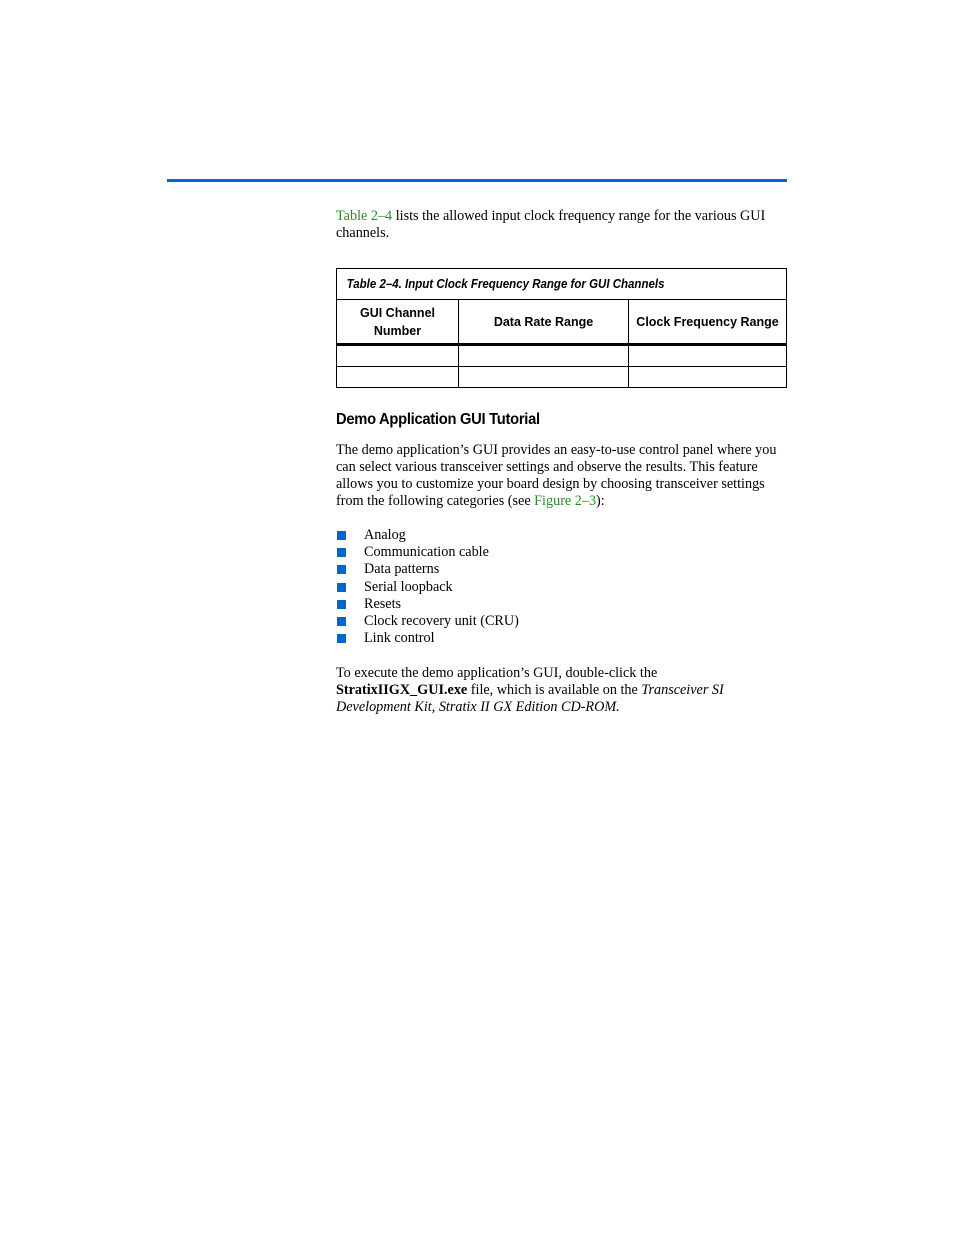 The width and height of the screenshot is (954, 1235). What do you see at coordinates (364, 216) in the screenshot?
I see `table-link: Table 2–4` at bounding box center [364, 216].